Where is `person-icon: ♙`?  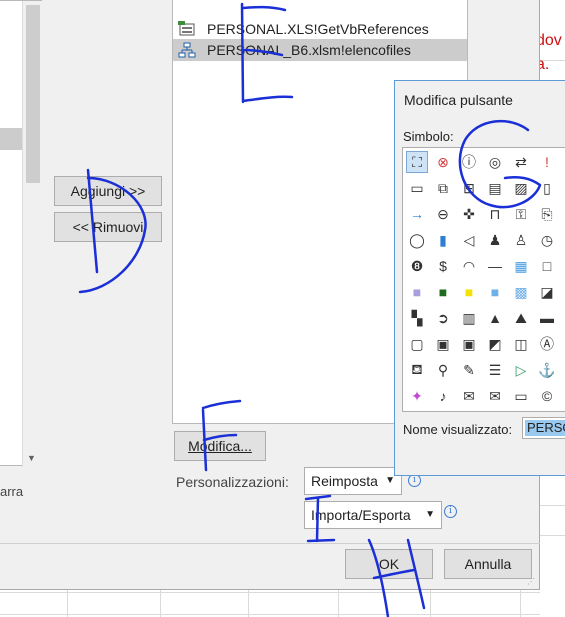
person-icon: ♙ is located at coordinates (521, 240).